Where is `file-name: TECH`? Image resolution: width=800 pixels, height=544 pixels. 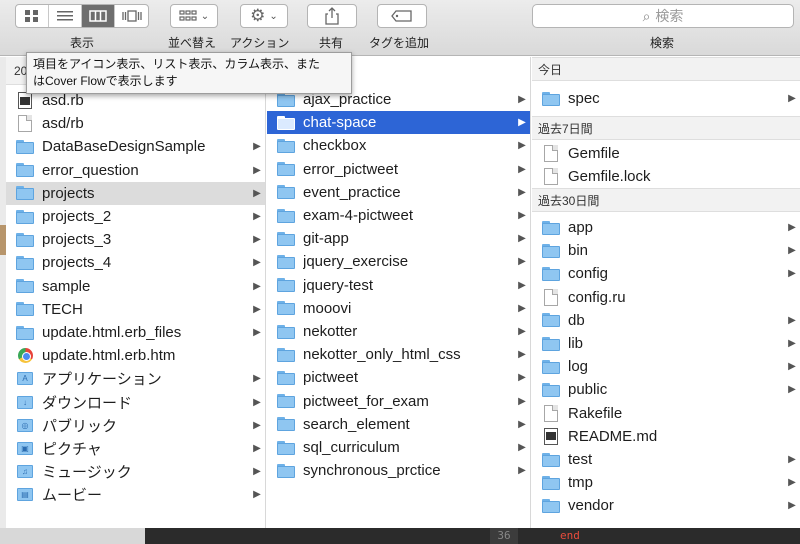 file-name: TECH is located at coordinates (62, 309).